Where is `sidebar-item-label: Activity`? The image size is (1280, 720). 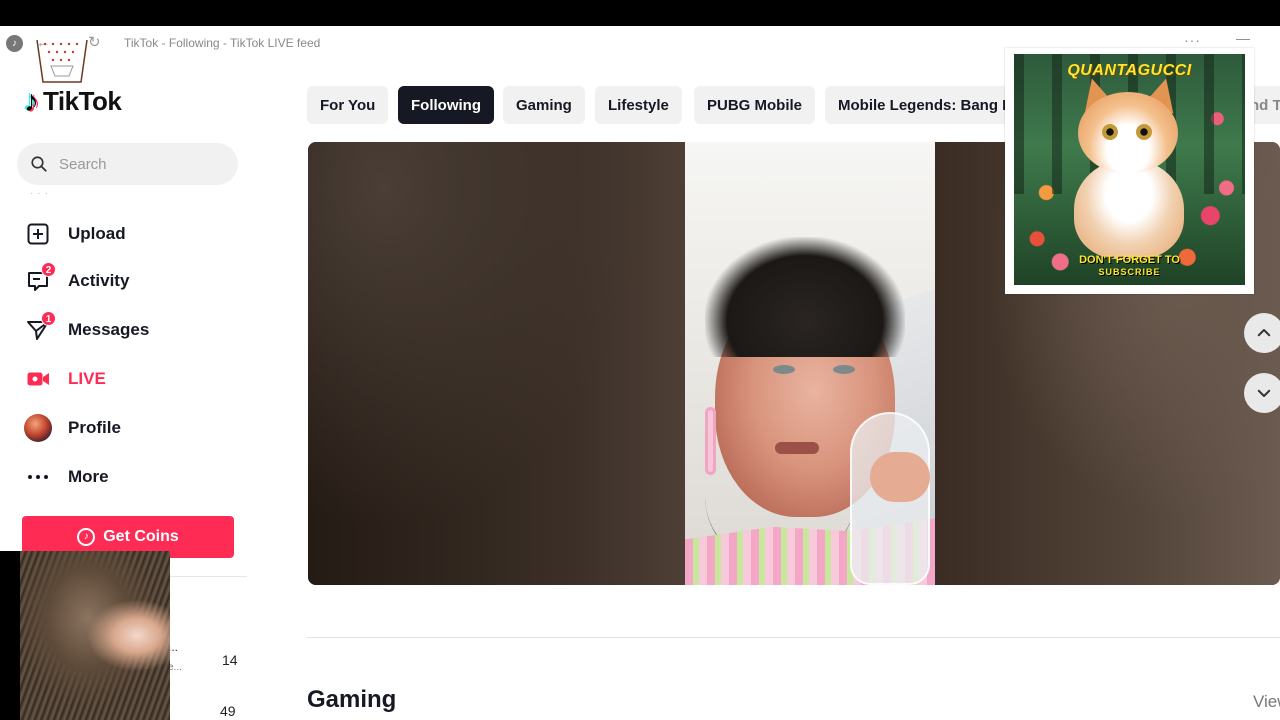 sidebar-item-label: Activity is located at coordinates (99, 280).